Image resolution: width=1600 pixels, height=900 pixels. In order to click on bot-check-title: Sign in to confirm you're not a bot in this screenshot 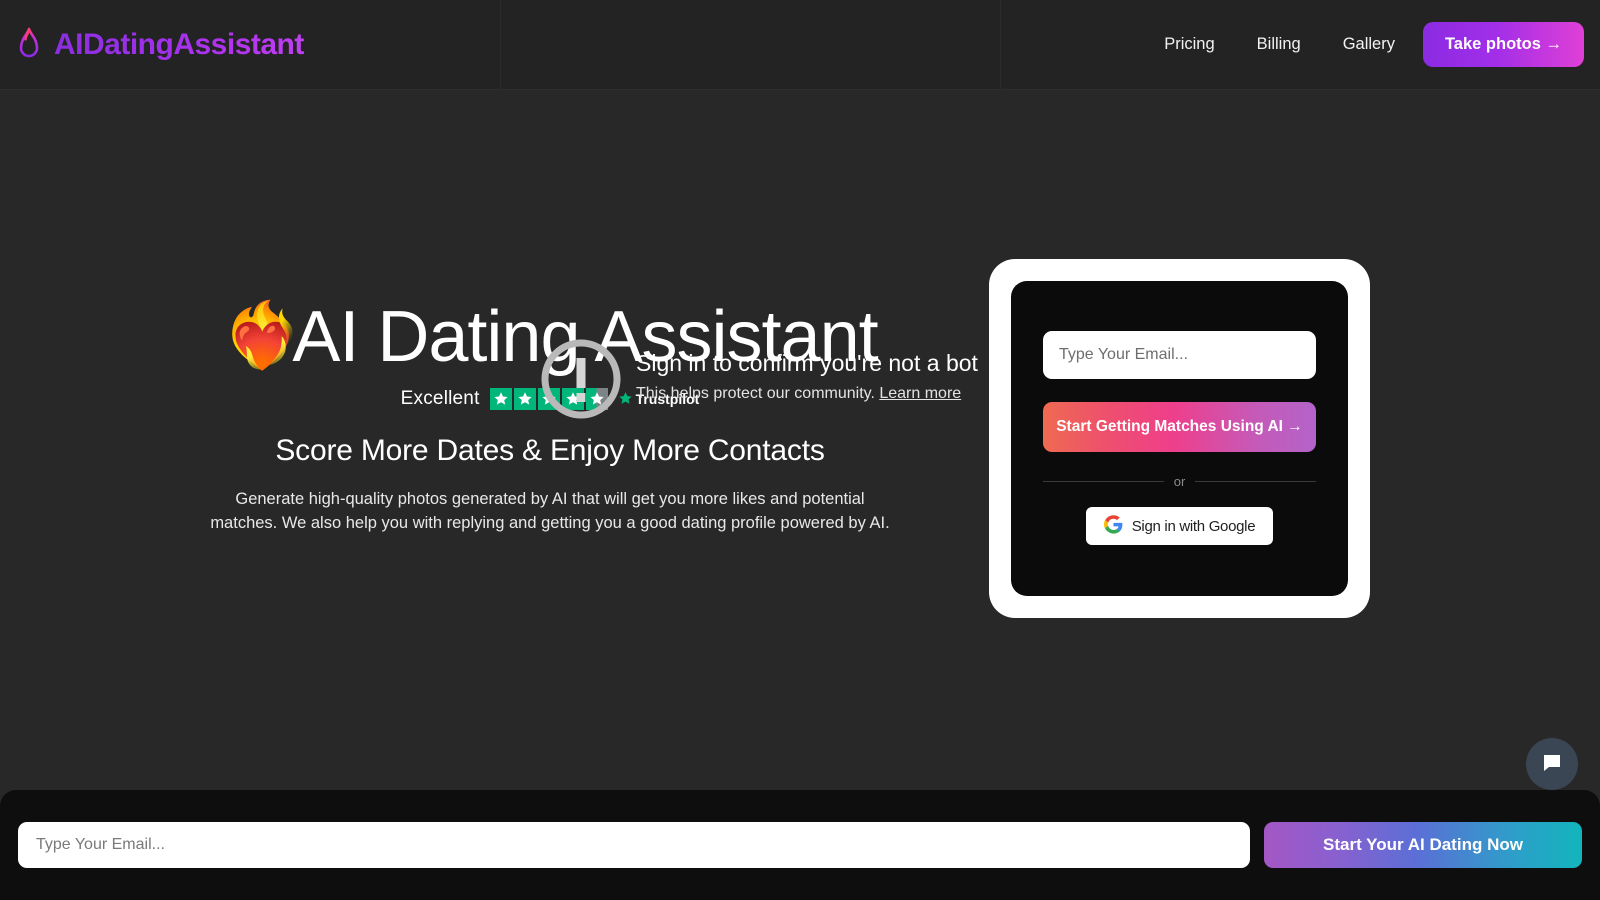, I will do `click(807, 362)`.